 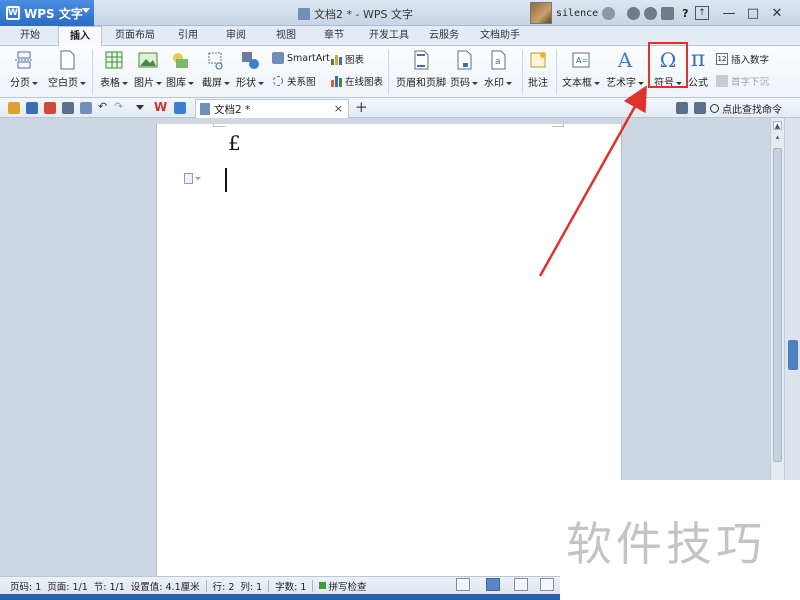 I want to click on username: silence, so click(x=577, y=13).